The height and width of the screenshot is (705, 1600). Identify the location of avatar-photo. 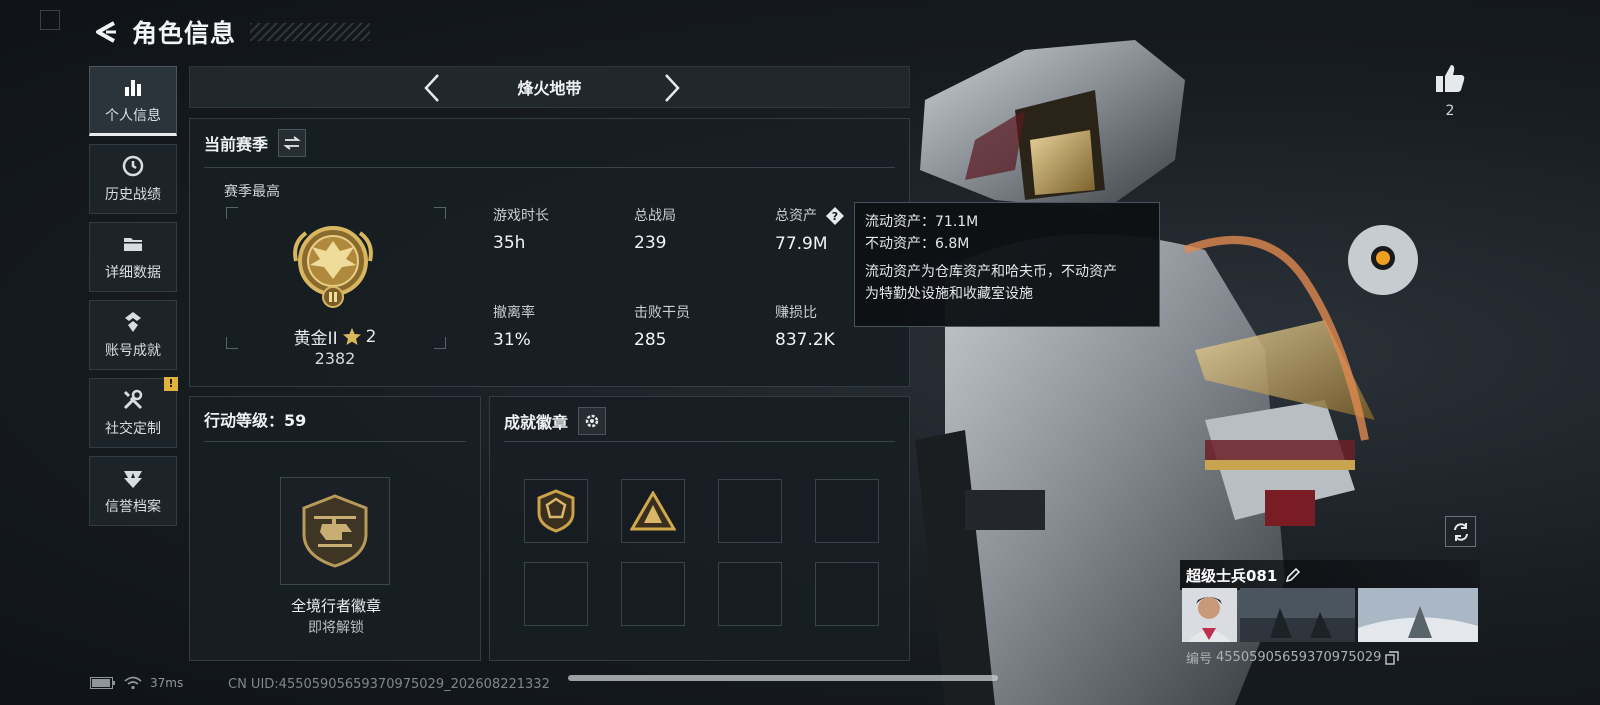
(1209, 615).